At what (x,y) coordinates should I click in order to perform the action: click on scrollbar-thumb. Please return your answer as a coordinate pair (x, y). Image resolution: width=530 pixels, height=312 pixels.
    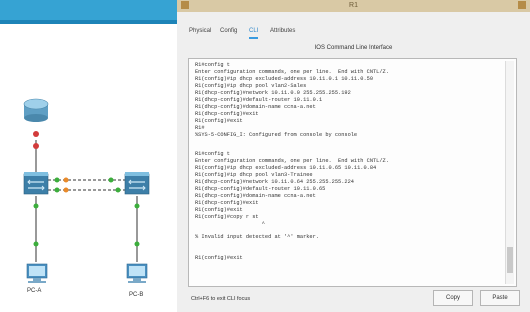
    Looking at the image, I should click on (510, 260).